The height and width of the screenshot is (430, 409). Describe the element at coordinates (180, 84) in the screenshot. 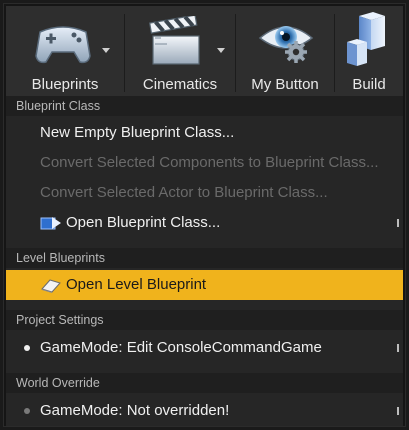

I see `cinematics-label: Cinematics` at that location.